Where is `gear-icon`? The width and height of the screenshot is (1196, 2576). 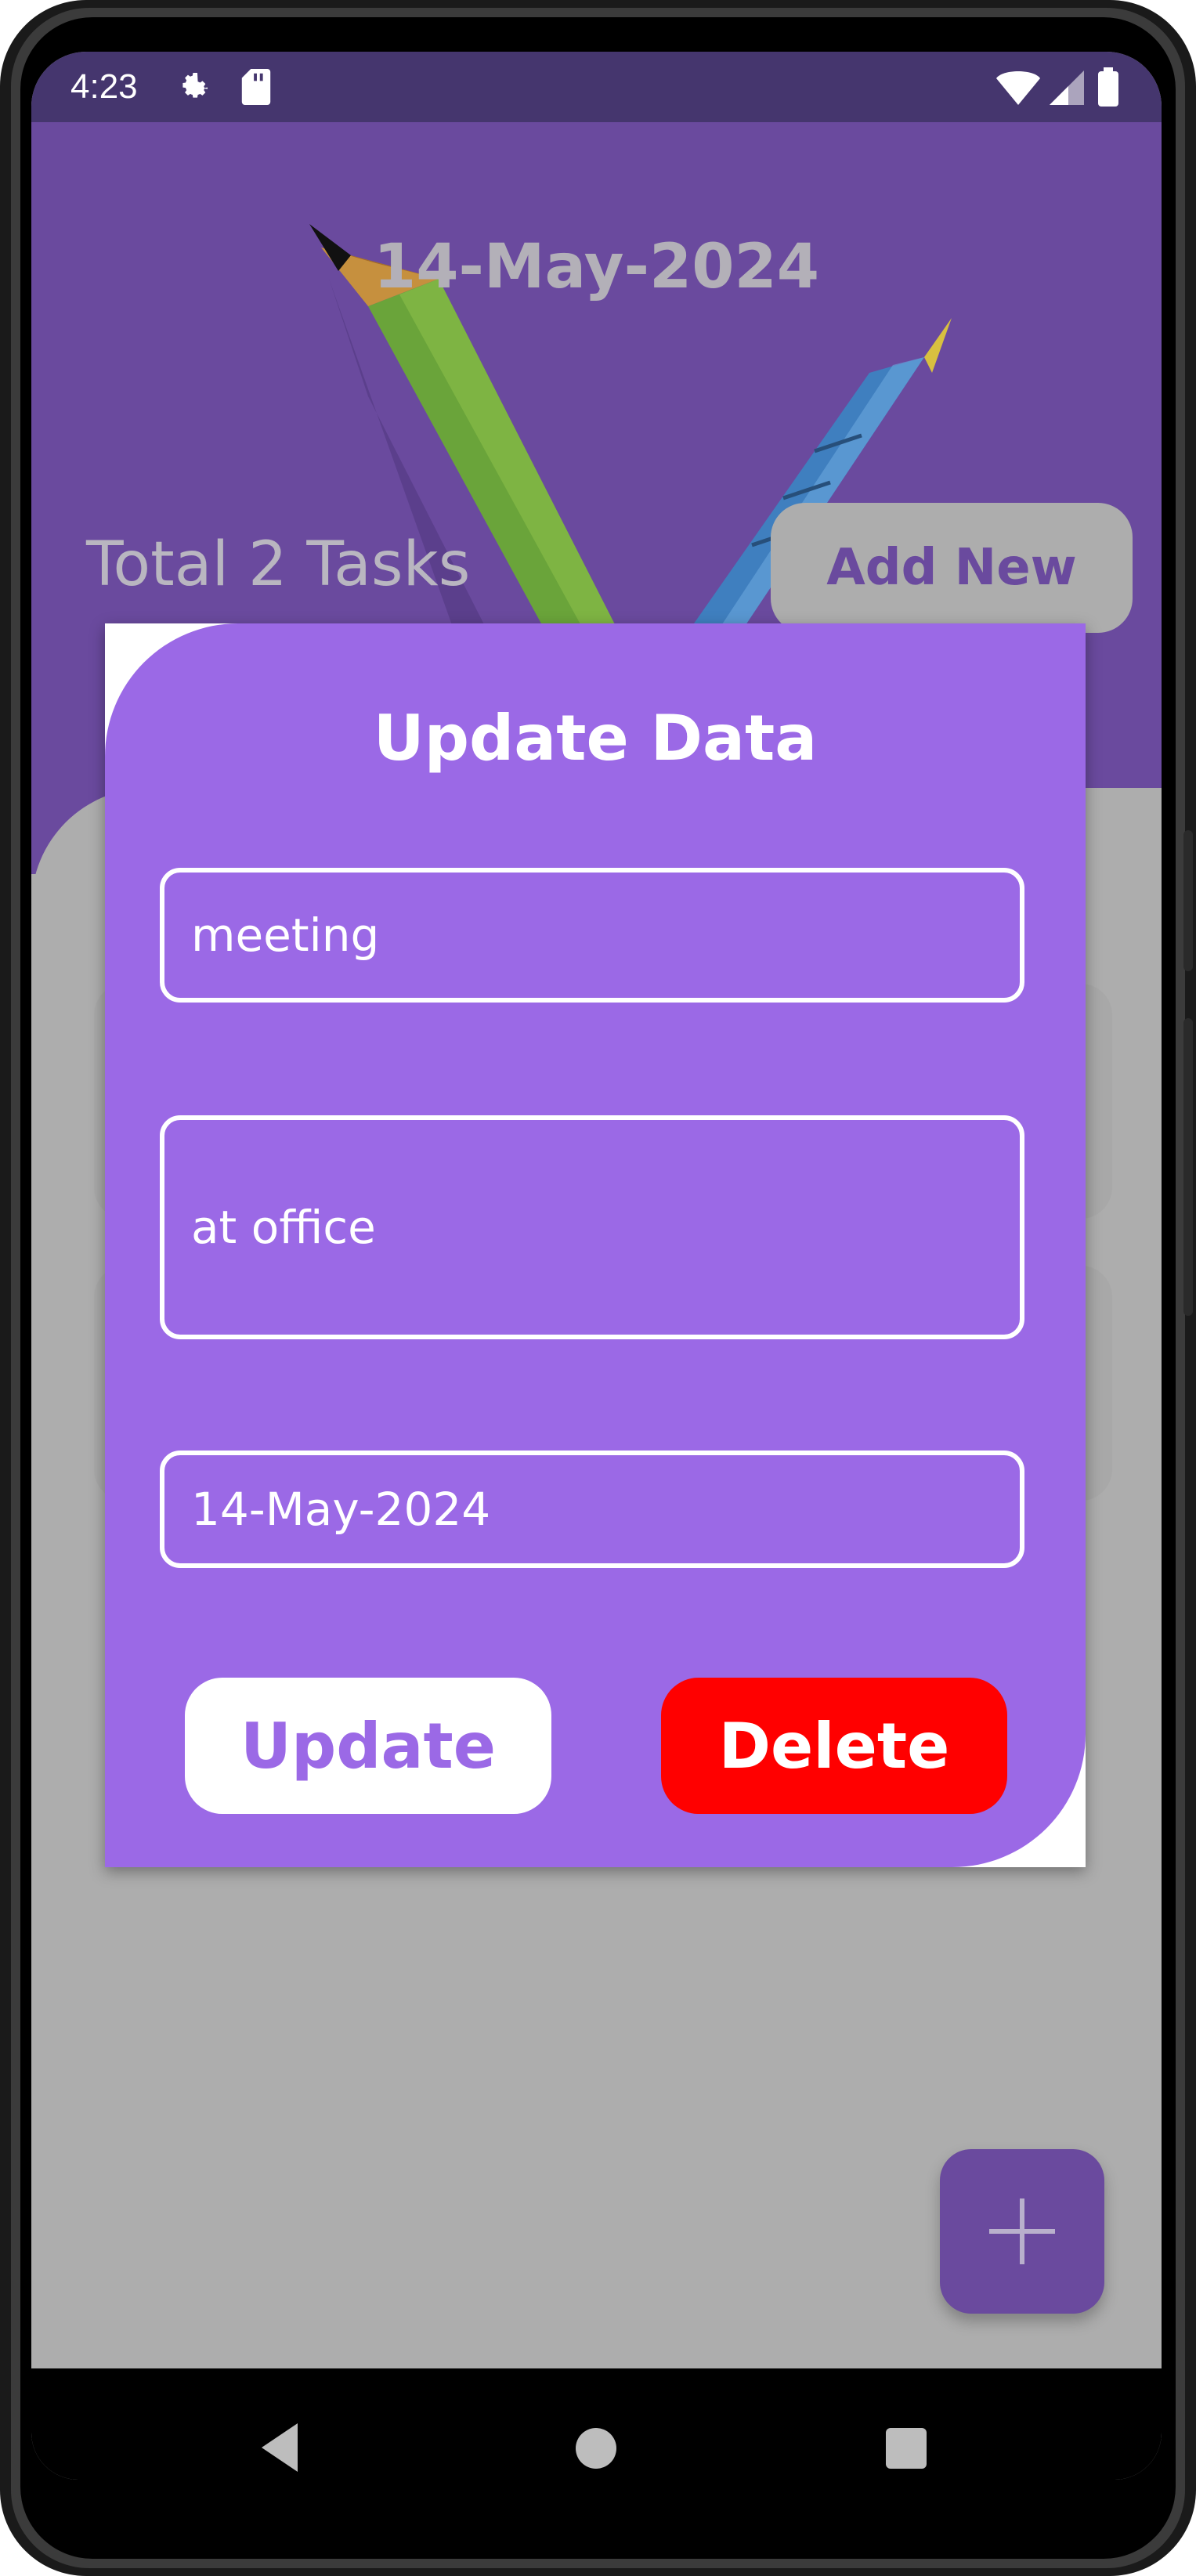
gear-icon is located at coordinates (193, 88).